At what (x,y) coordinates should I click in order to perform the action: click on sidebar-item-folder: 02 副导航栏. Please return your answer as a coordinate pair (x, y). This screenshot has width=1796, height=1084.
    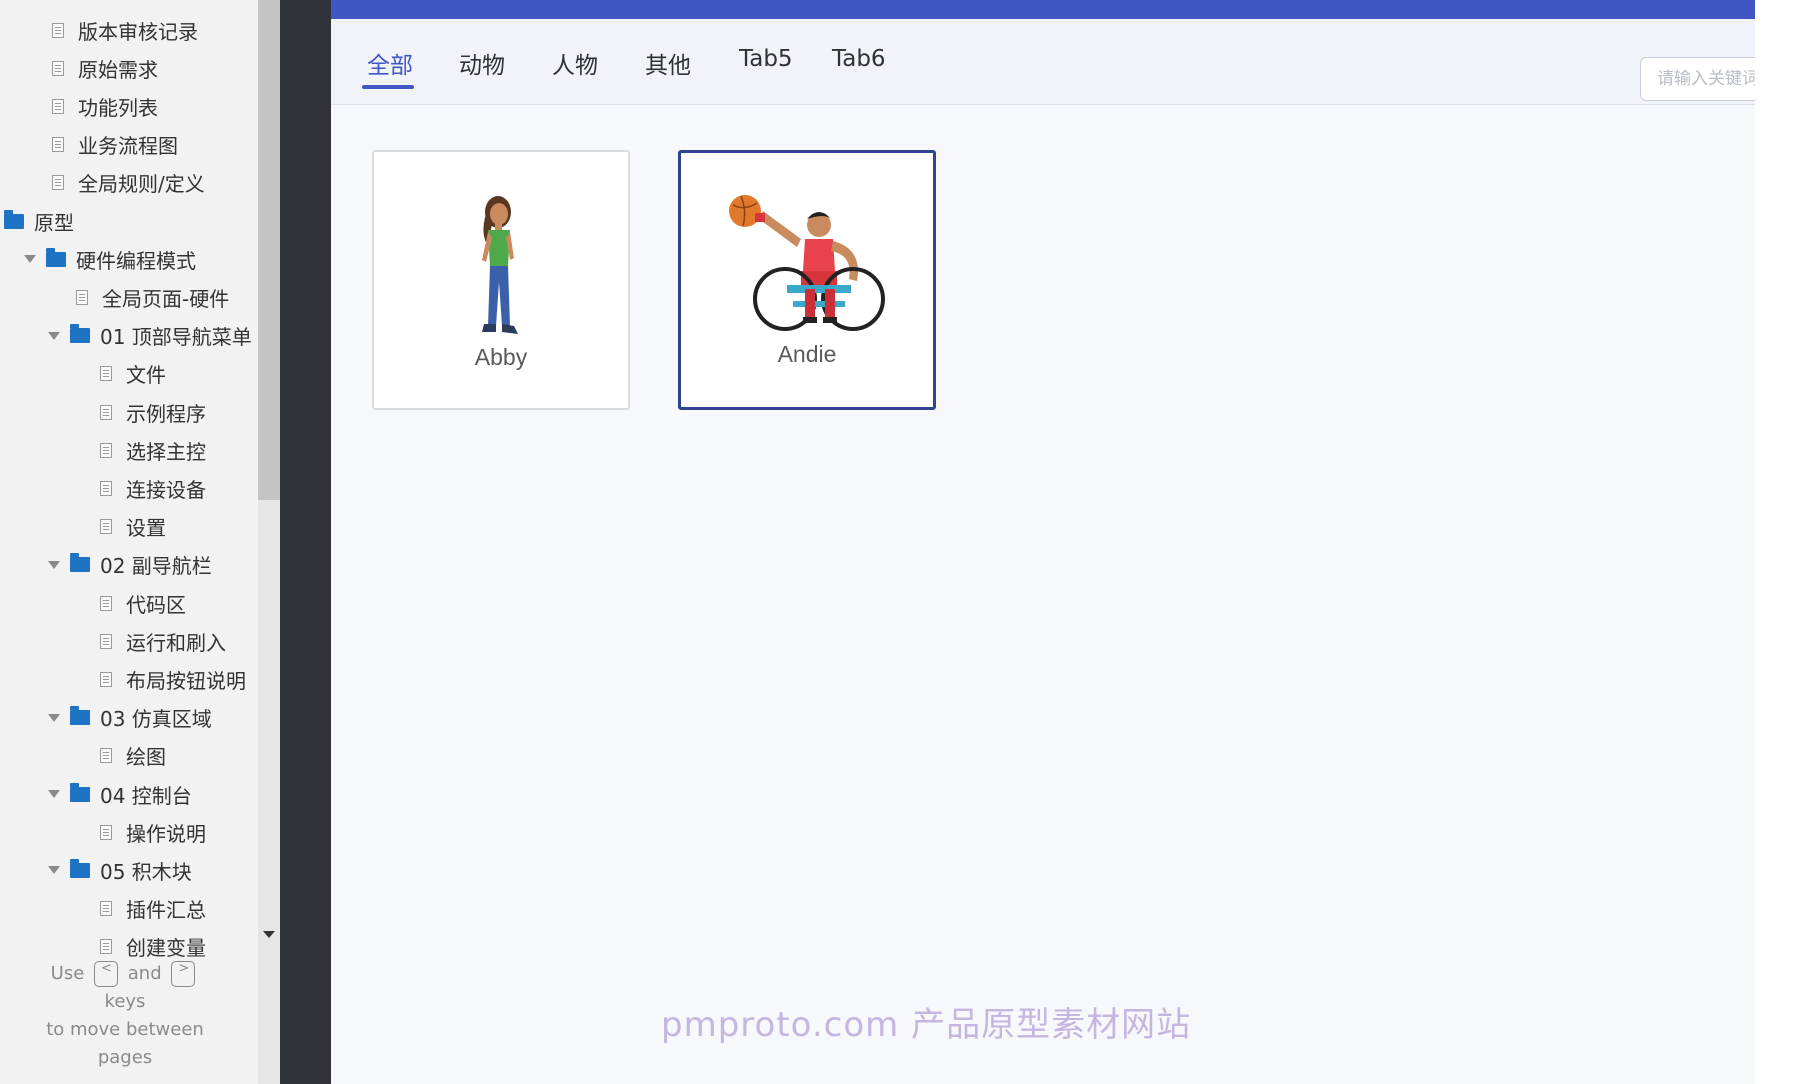
    Looking at the image, I should click on (130, 565).